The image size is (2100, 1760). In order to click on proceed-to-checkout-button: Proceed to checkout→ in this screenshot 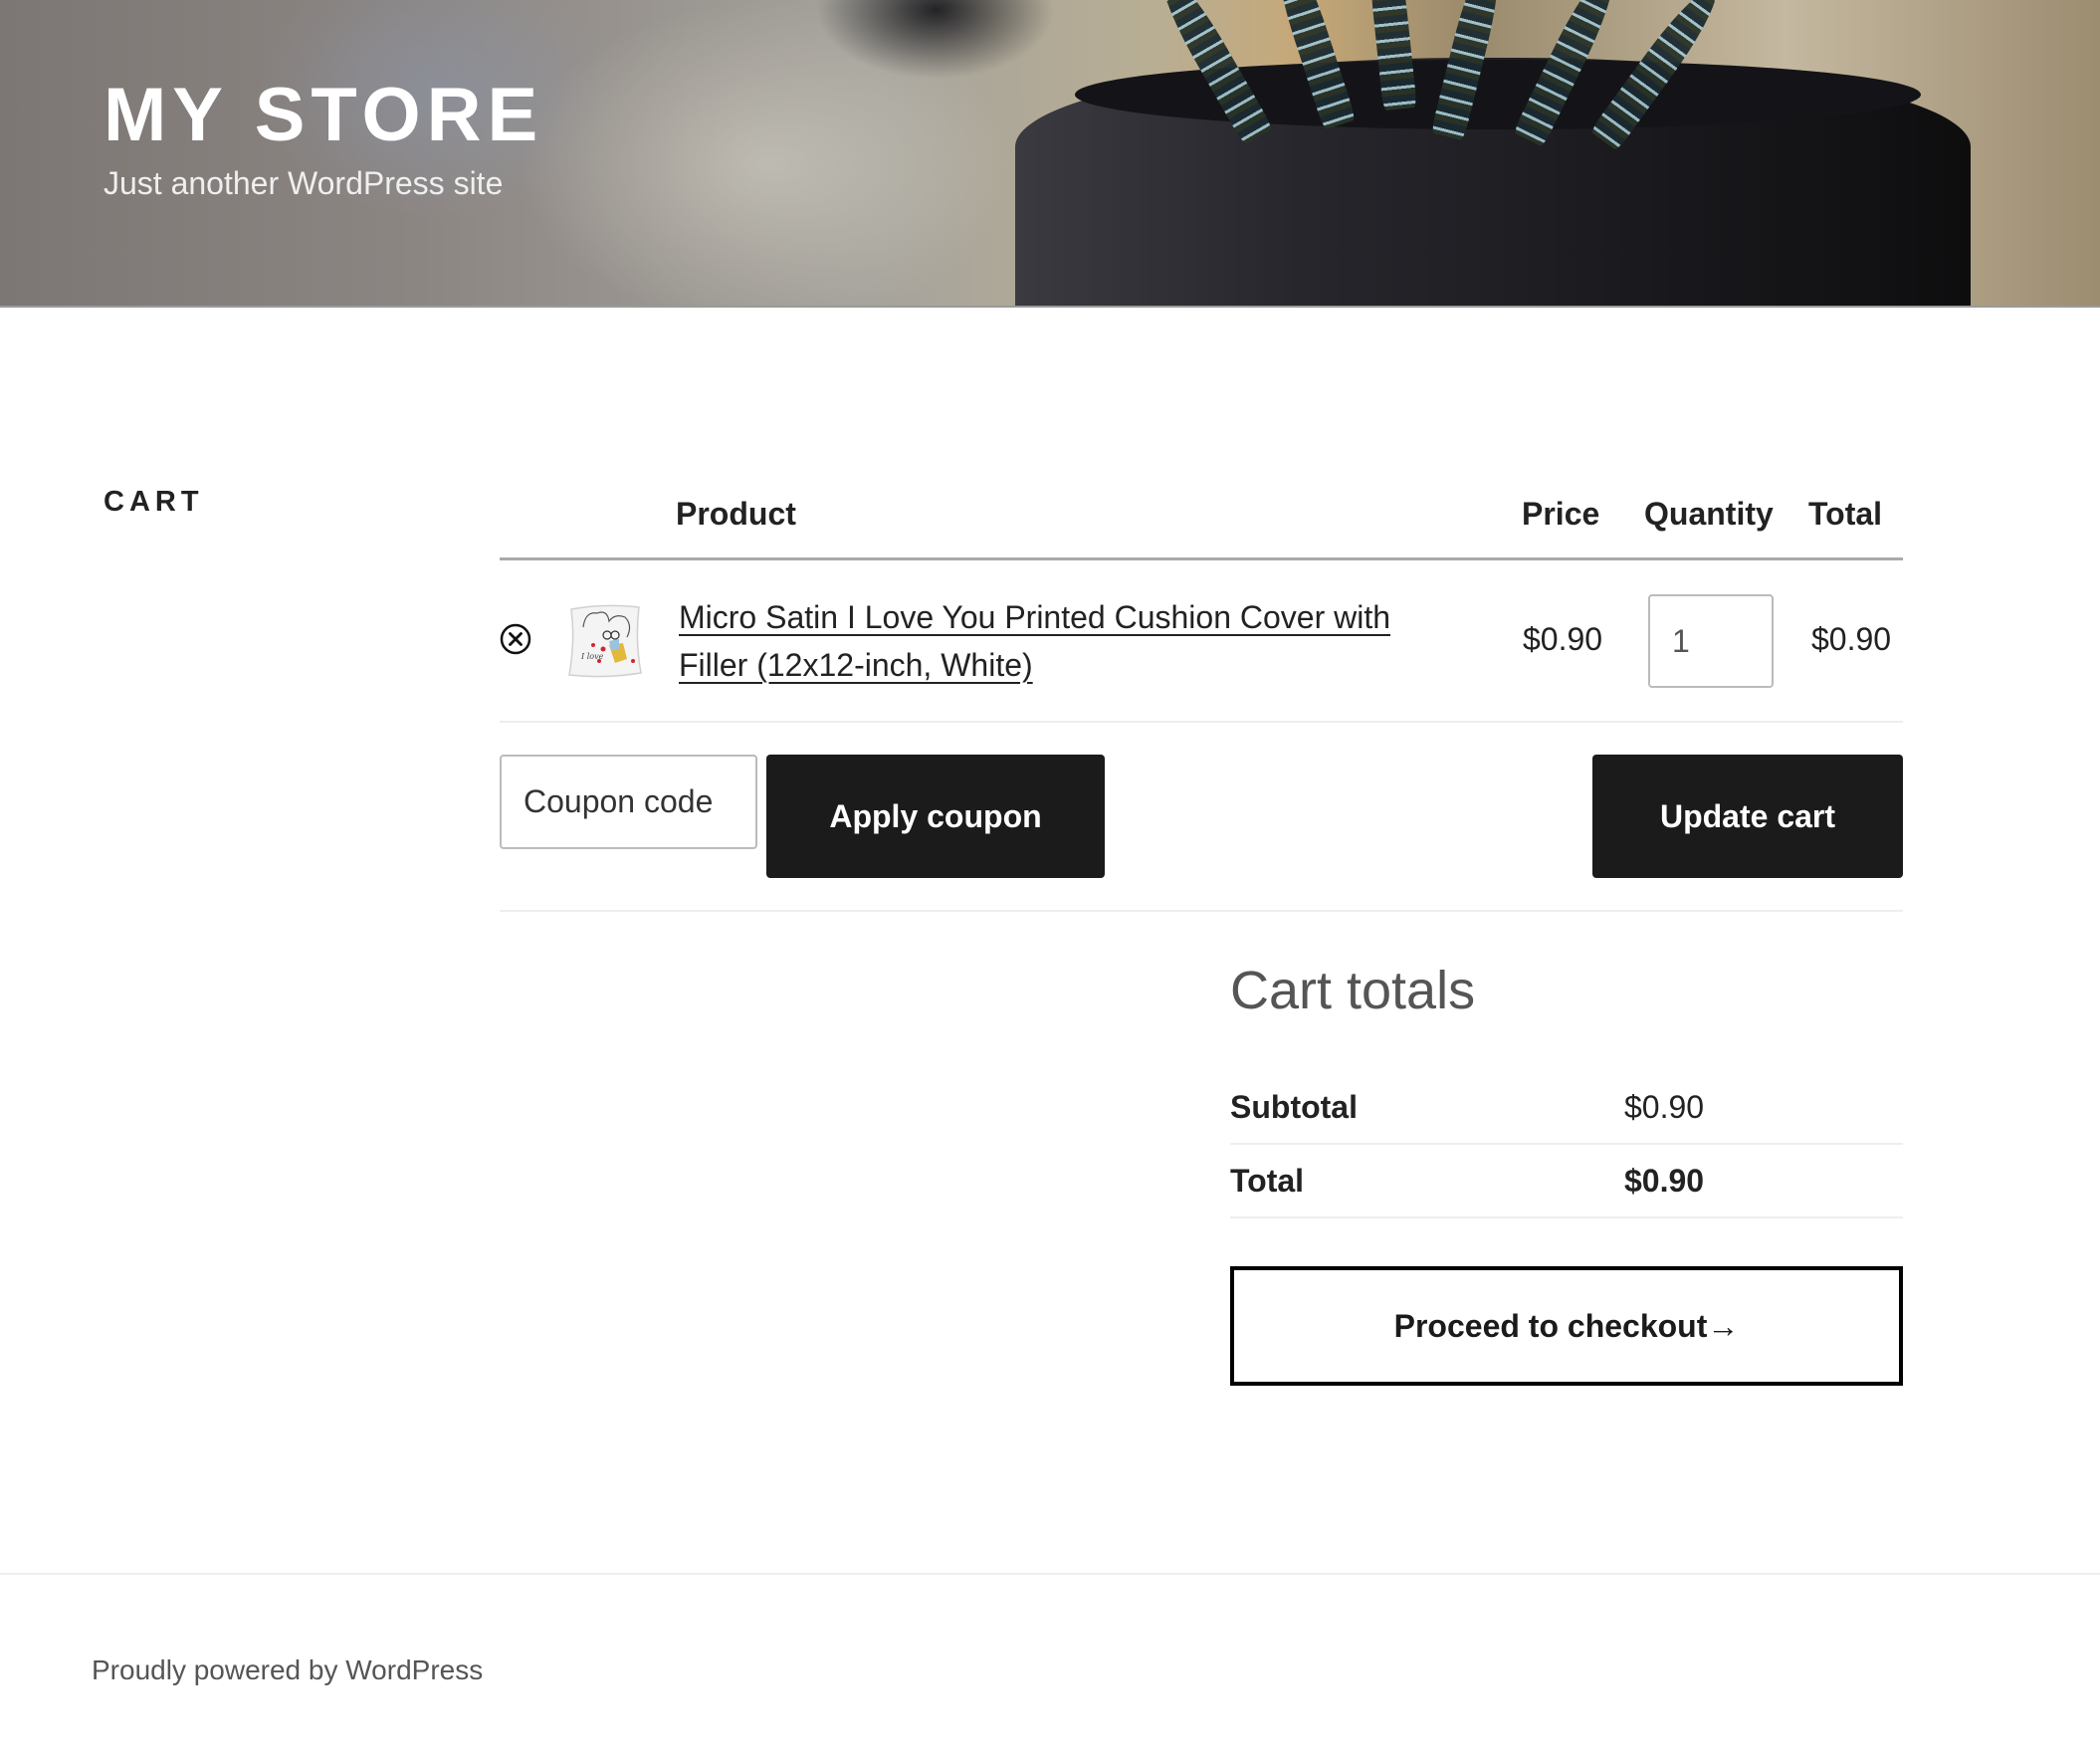, I will do `click(1566, 1326)`.